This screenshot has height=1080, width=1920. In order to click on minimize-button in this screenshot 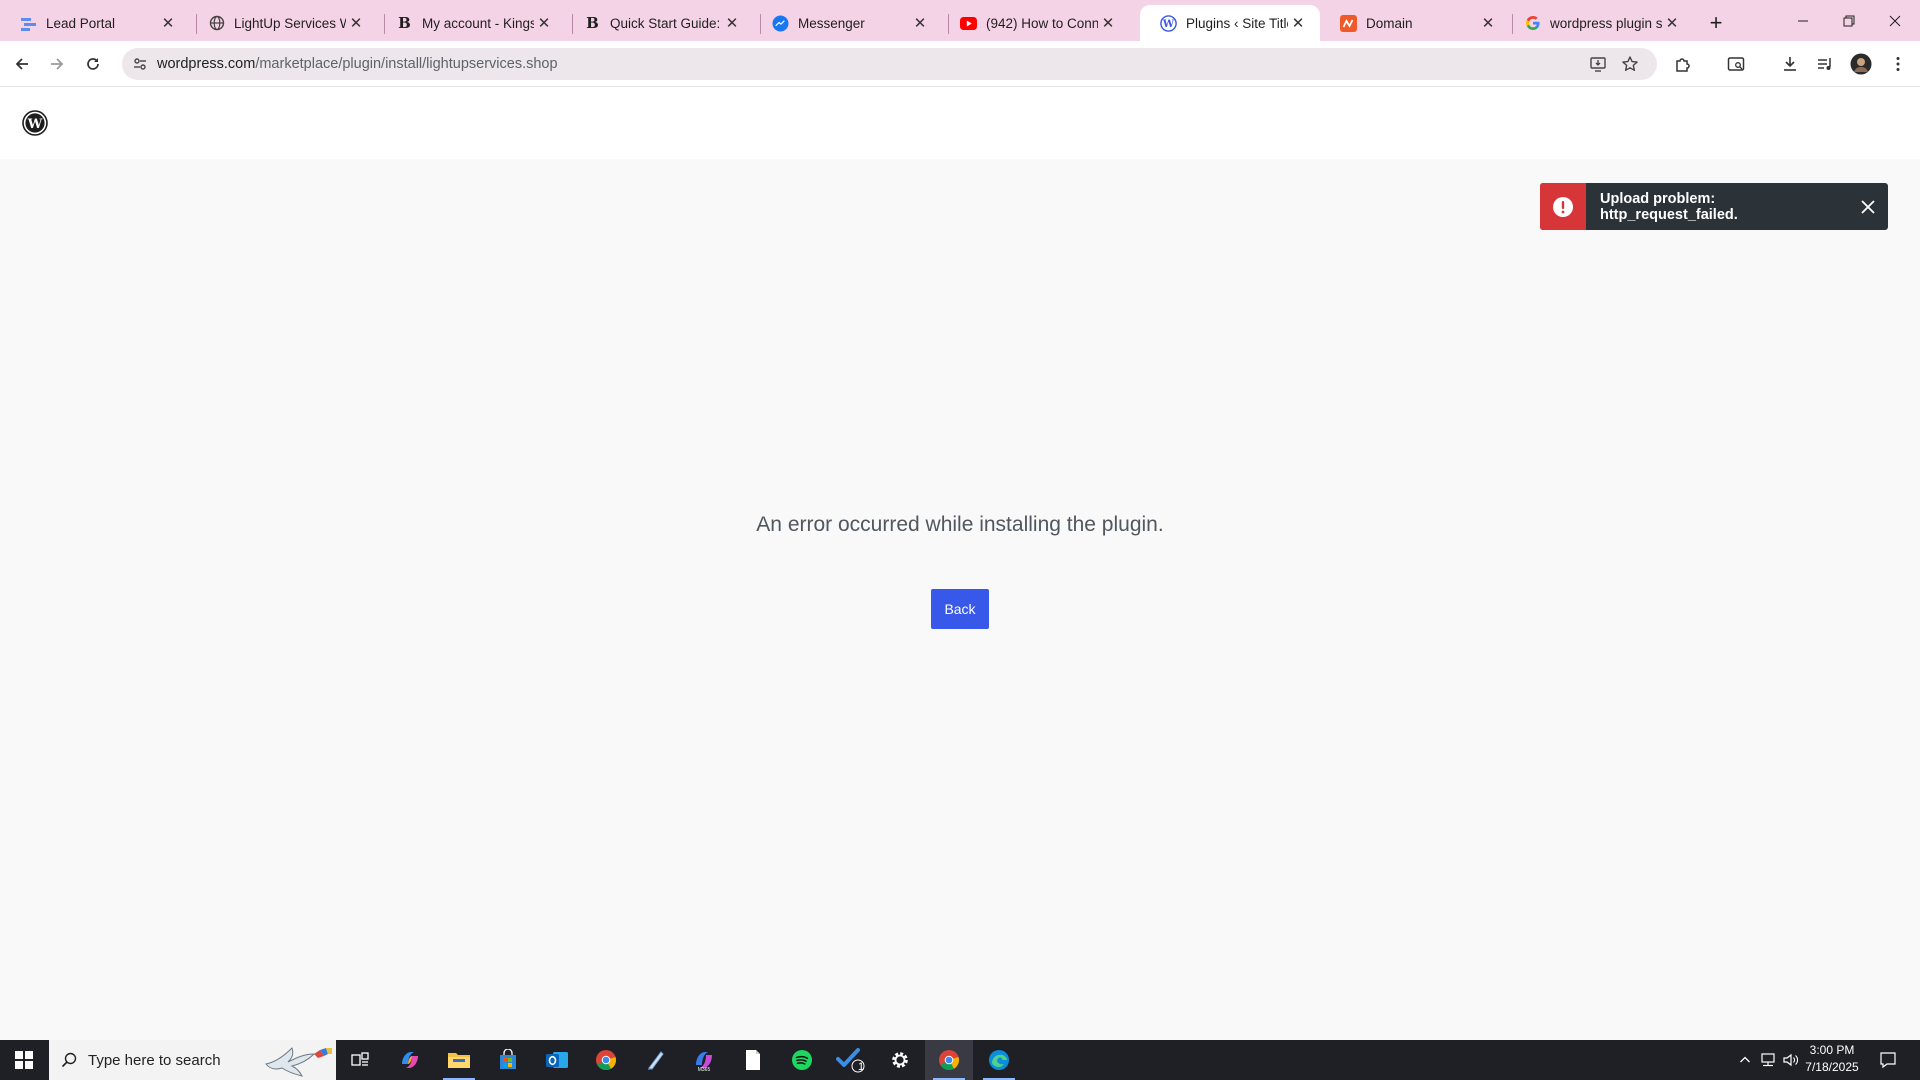, I will do `click(1803, 20)`.